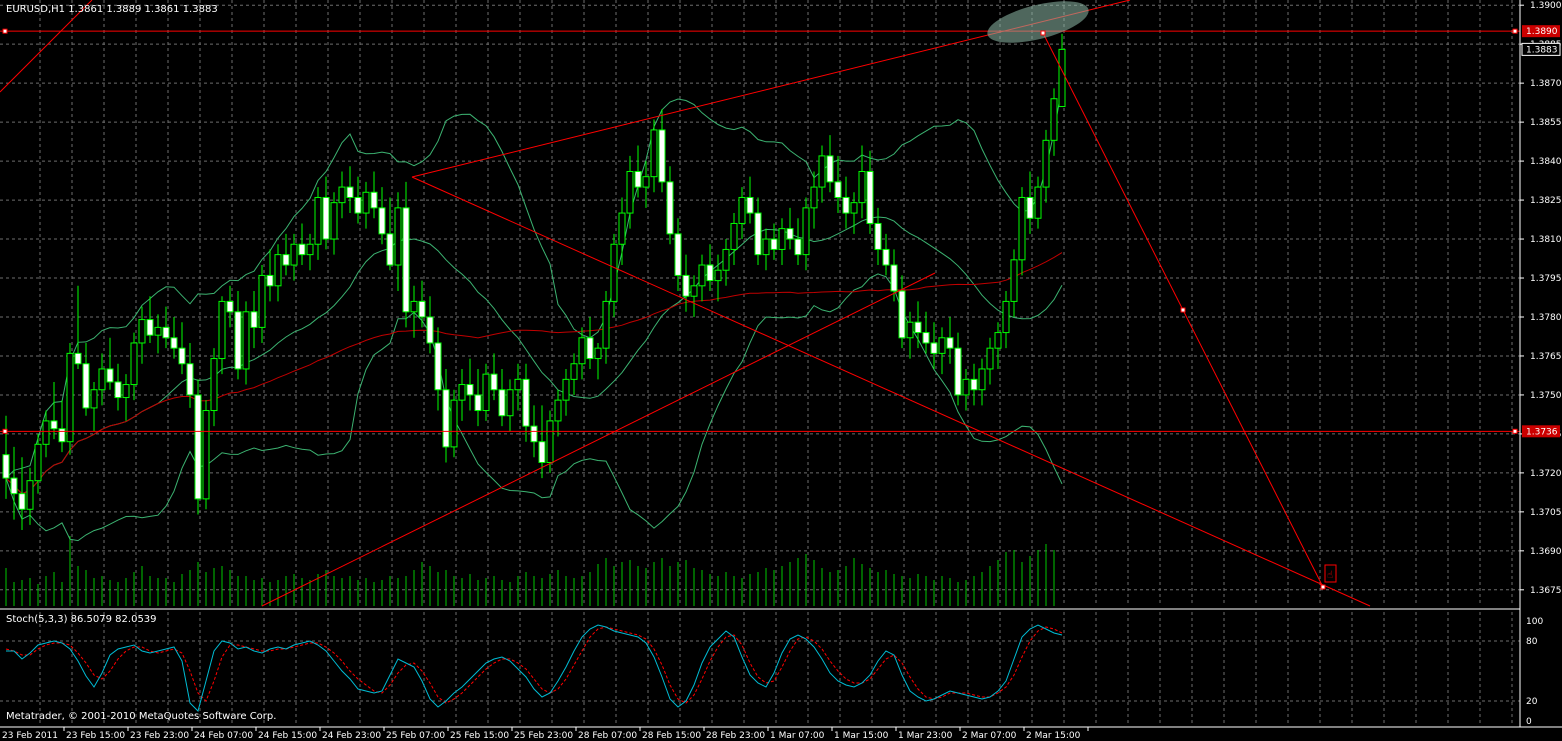 This screenshot has height=741, width=1562. What do you see at coordinates (1542, 32) in the screenshot?
I see `hline-upper-label: 1.3890` at bounding box center [1542, 32].